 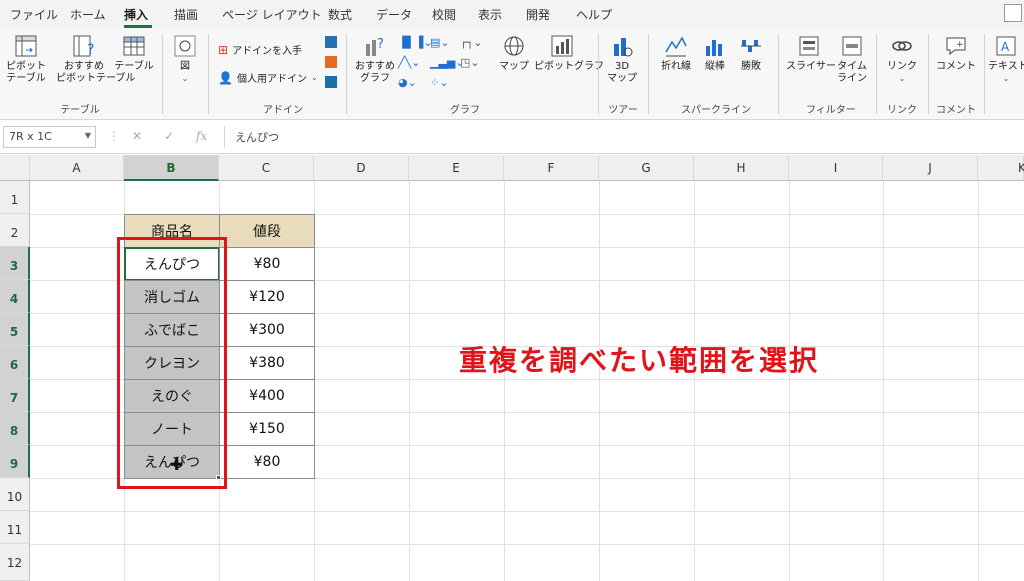 What do you see at coordinates (331, 82) in the screenshot?
I see `people-graph-icon` at bounding box center [331, 82].